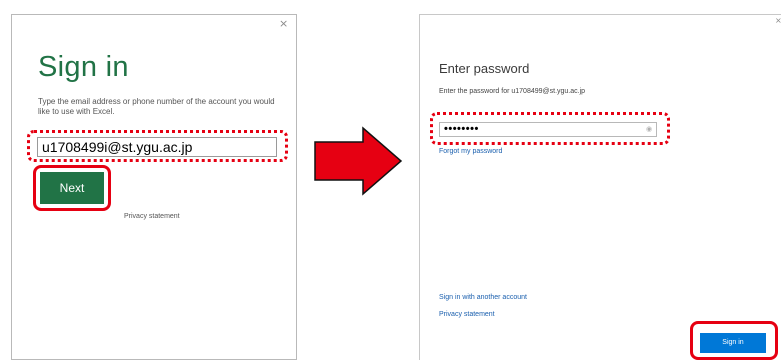 This screenshot has width=781, height=363. What do you see at coordinates (157, 146) in the screenshot?
I see `email-highlight-box` at bounding box center [157, 146].